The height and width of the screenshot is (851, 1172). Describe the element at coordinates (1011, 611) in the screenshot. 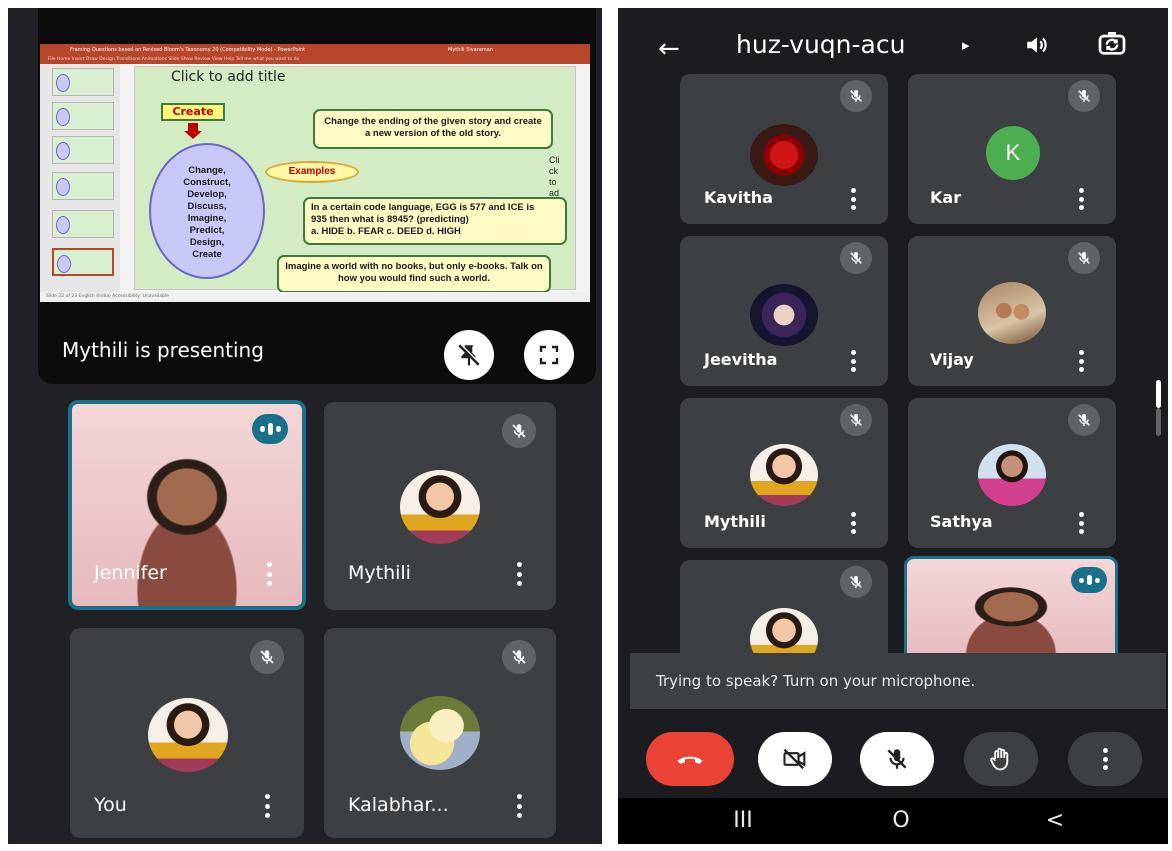

I see `participant-tile-self-video` at that location.